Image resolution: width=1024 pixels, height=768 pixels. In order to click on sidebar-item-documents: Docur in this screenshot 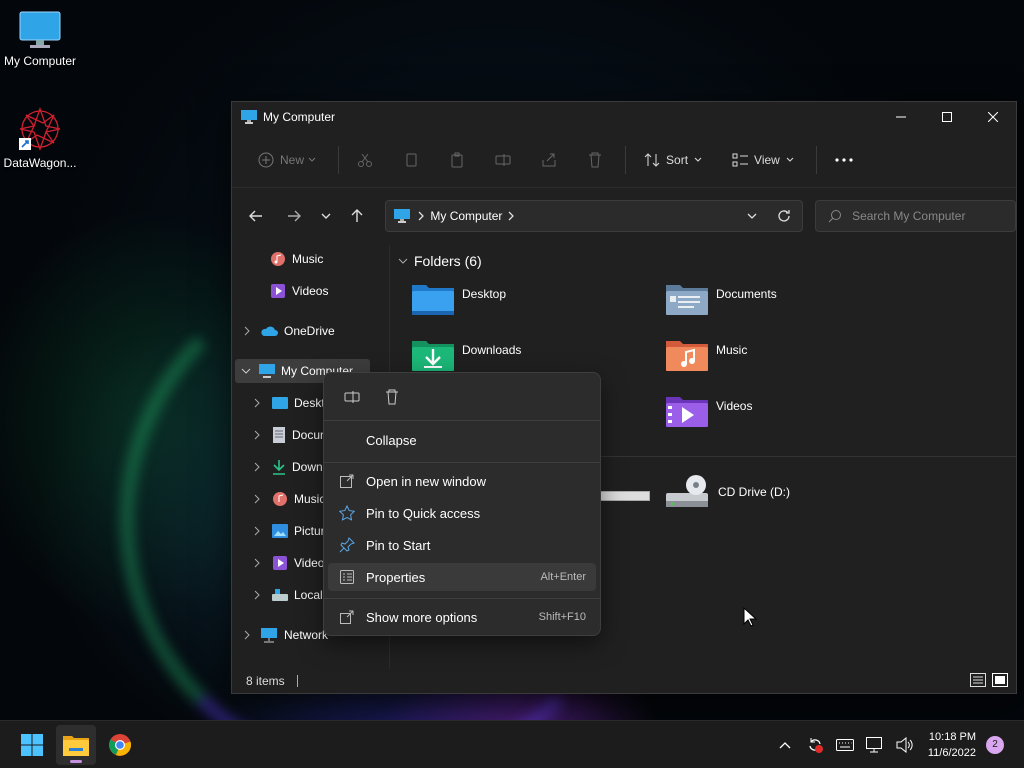, I will do `click(287, 435)`.